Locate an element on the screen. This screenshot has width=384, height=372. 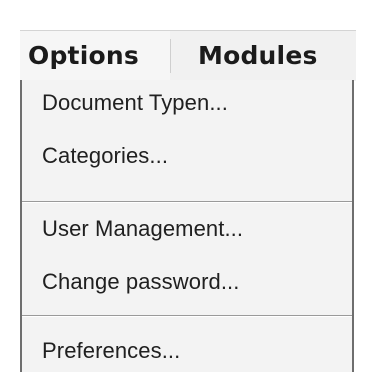
menu-modules: Modules is located at coordinates (263, 56).